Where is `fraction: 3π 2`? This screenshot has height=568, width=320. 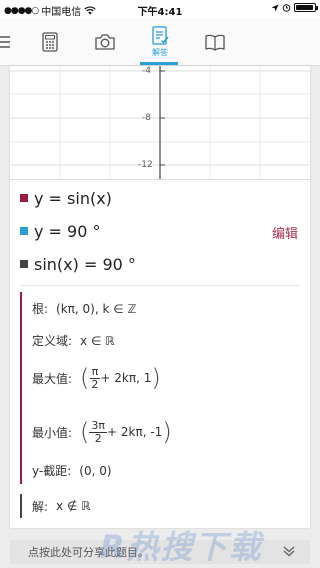
fraction: 3π 2 is located at coordinates (98, 431).